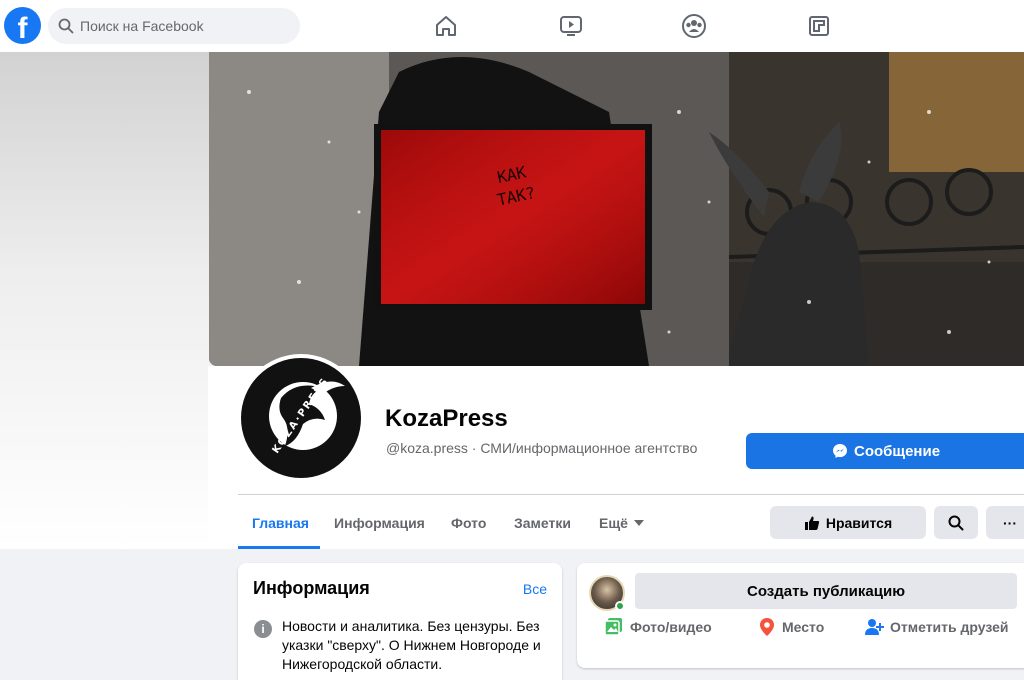 The image size is (1024, 680). I want to click on tab-more: Ещё, so click(621, 523).